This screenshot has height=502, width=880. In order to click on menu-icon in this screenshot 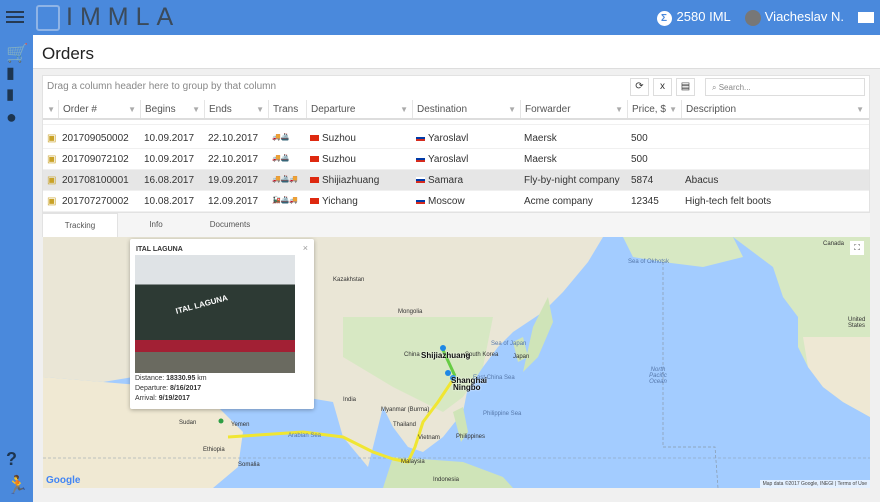, I will do `click(15, 17)`.